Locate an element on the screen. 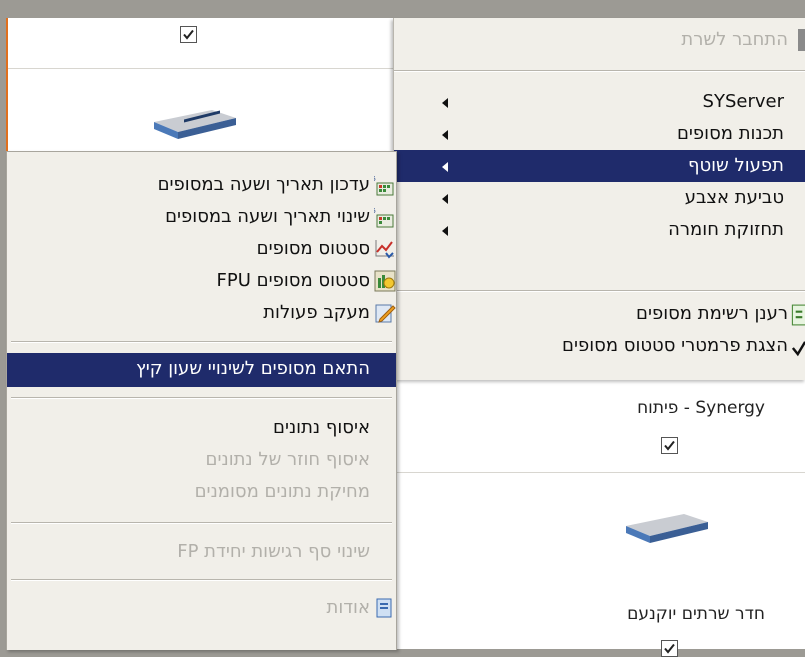 The image size is (805, 657). menu-item-fpu-status: סטטוס מסופים FPU is located at coordinates (201, 281).